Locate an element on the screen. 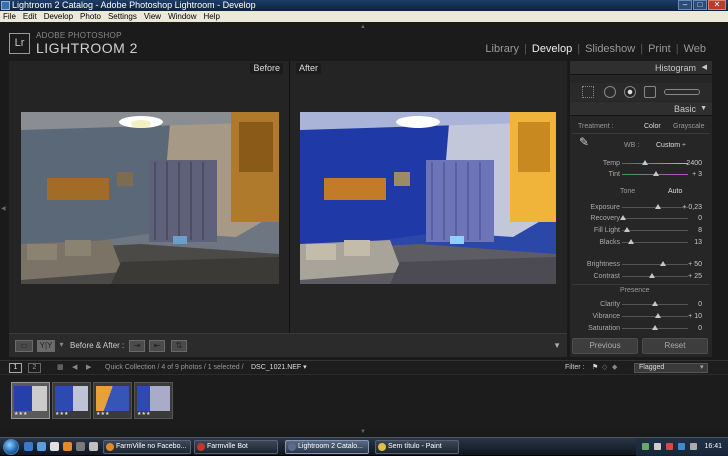 This screenshot has height=456, width=728. tray-app-icon is located at coordinates (693, 446).